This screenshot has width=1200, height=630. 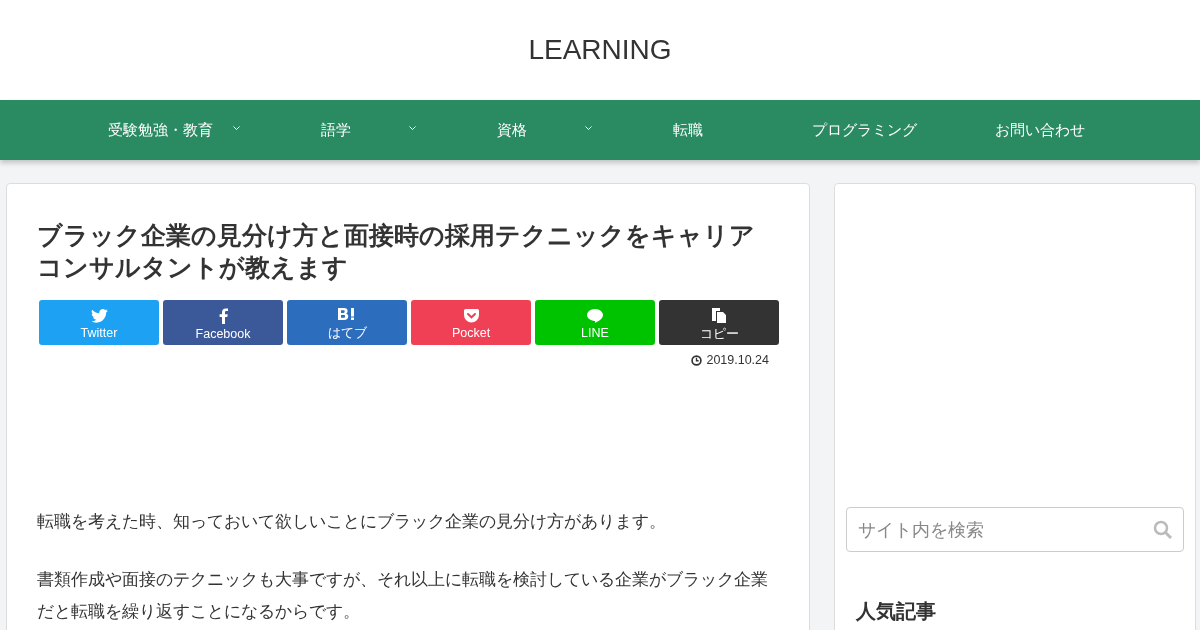 What do you see at coordinates (403, 595) in the screenshot?
I see `paragraph: 書類作成や面接のテクニックも大事ですが、それ以上に転職を検討している企業がブラック企業だと転職を繰り返すことになるからです。` at bounding box center [403, 595].